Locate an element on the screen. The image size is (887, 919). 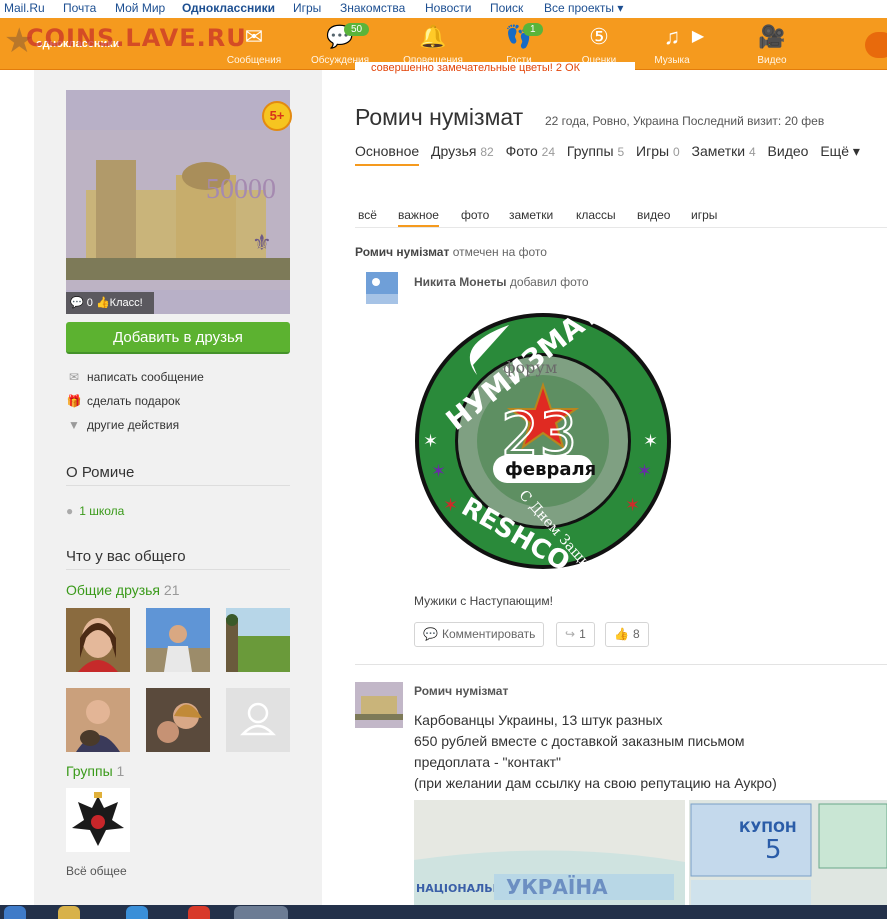
gift-notice: совершенно замечательные цветы! 2 ОК is located at coordinates (495, 69).